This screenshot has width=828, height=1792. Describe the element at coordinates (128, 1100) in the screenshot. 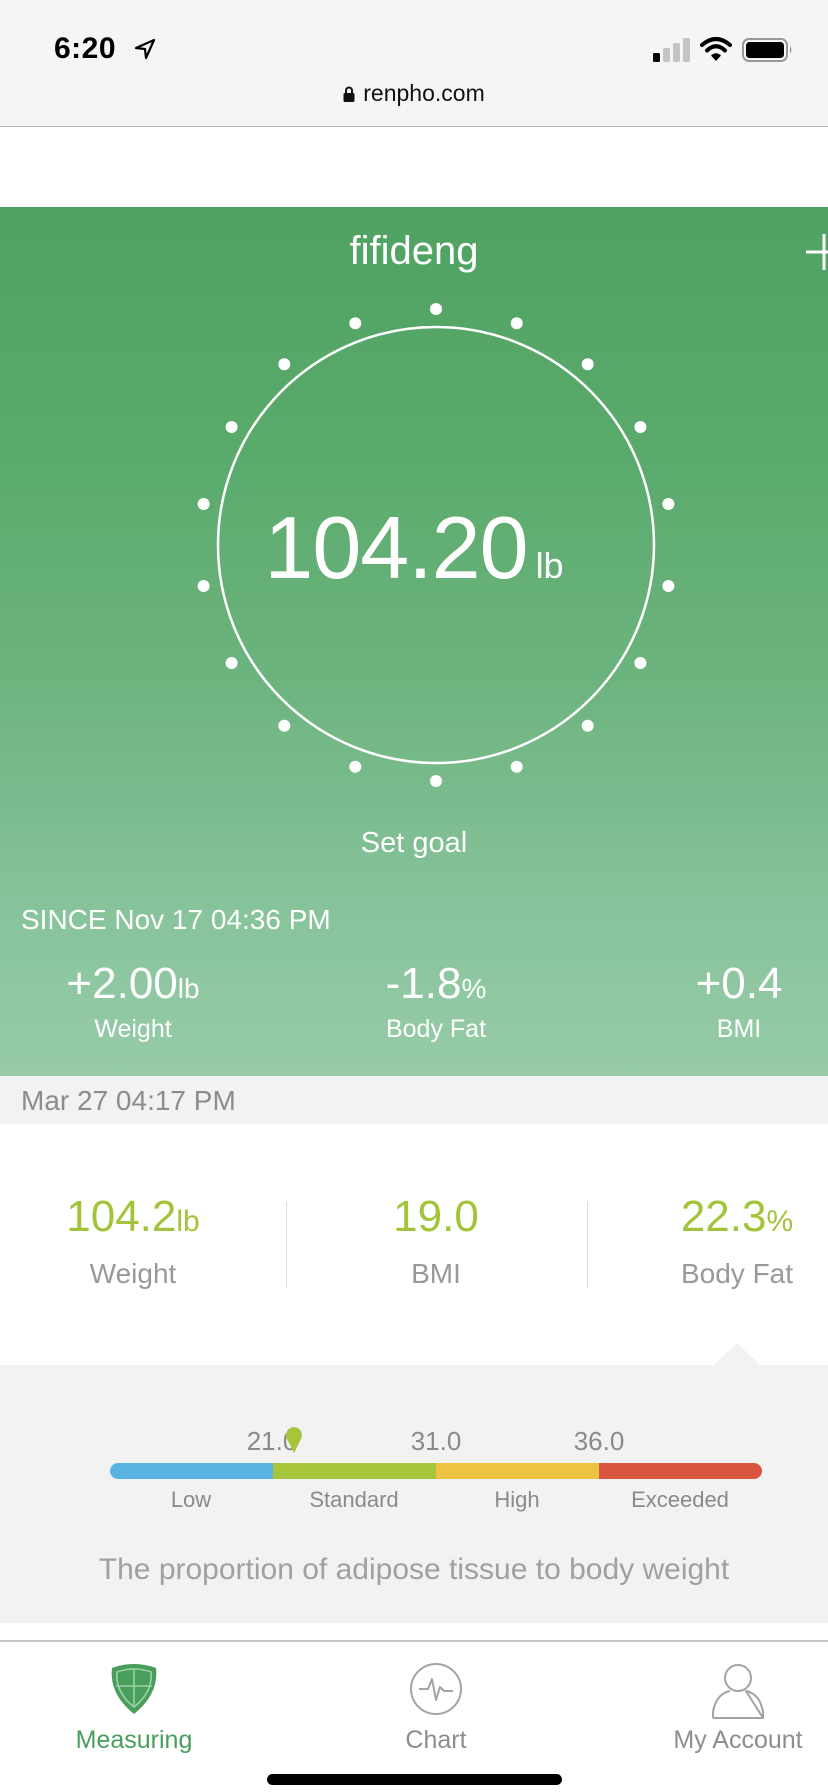

I see `measurement-date: Mar 27 04:17 PM` at that location.